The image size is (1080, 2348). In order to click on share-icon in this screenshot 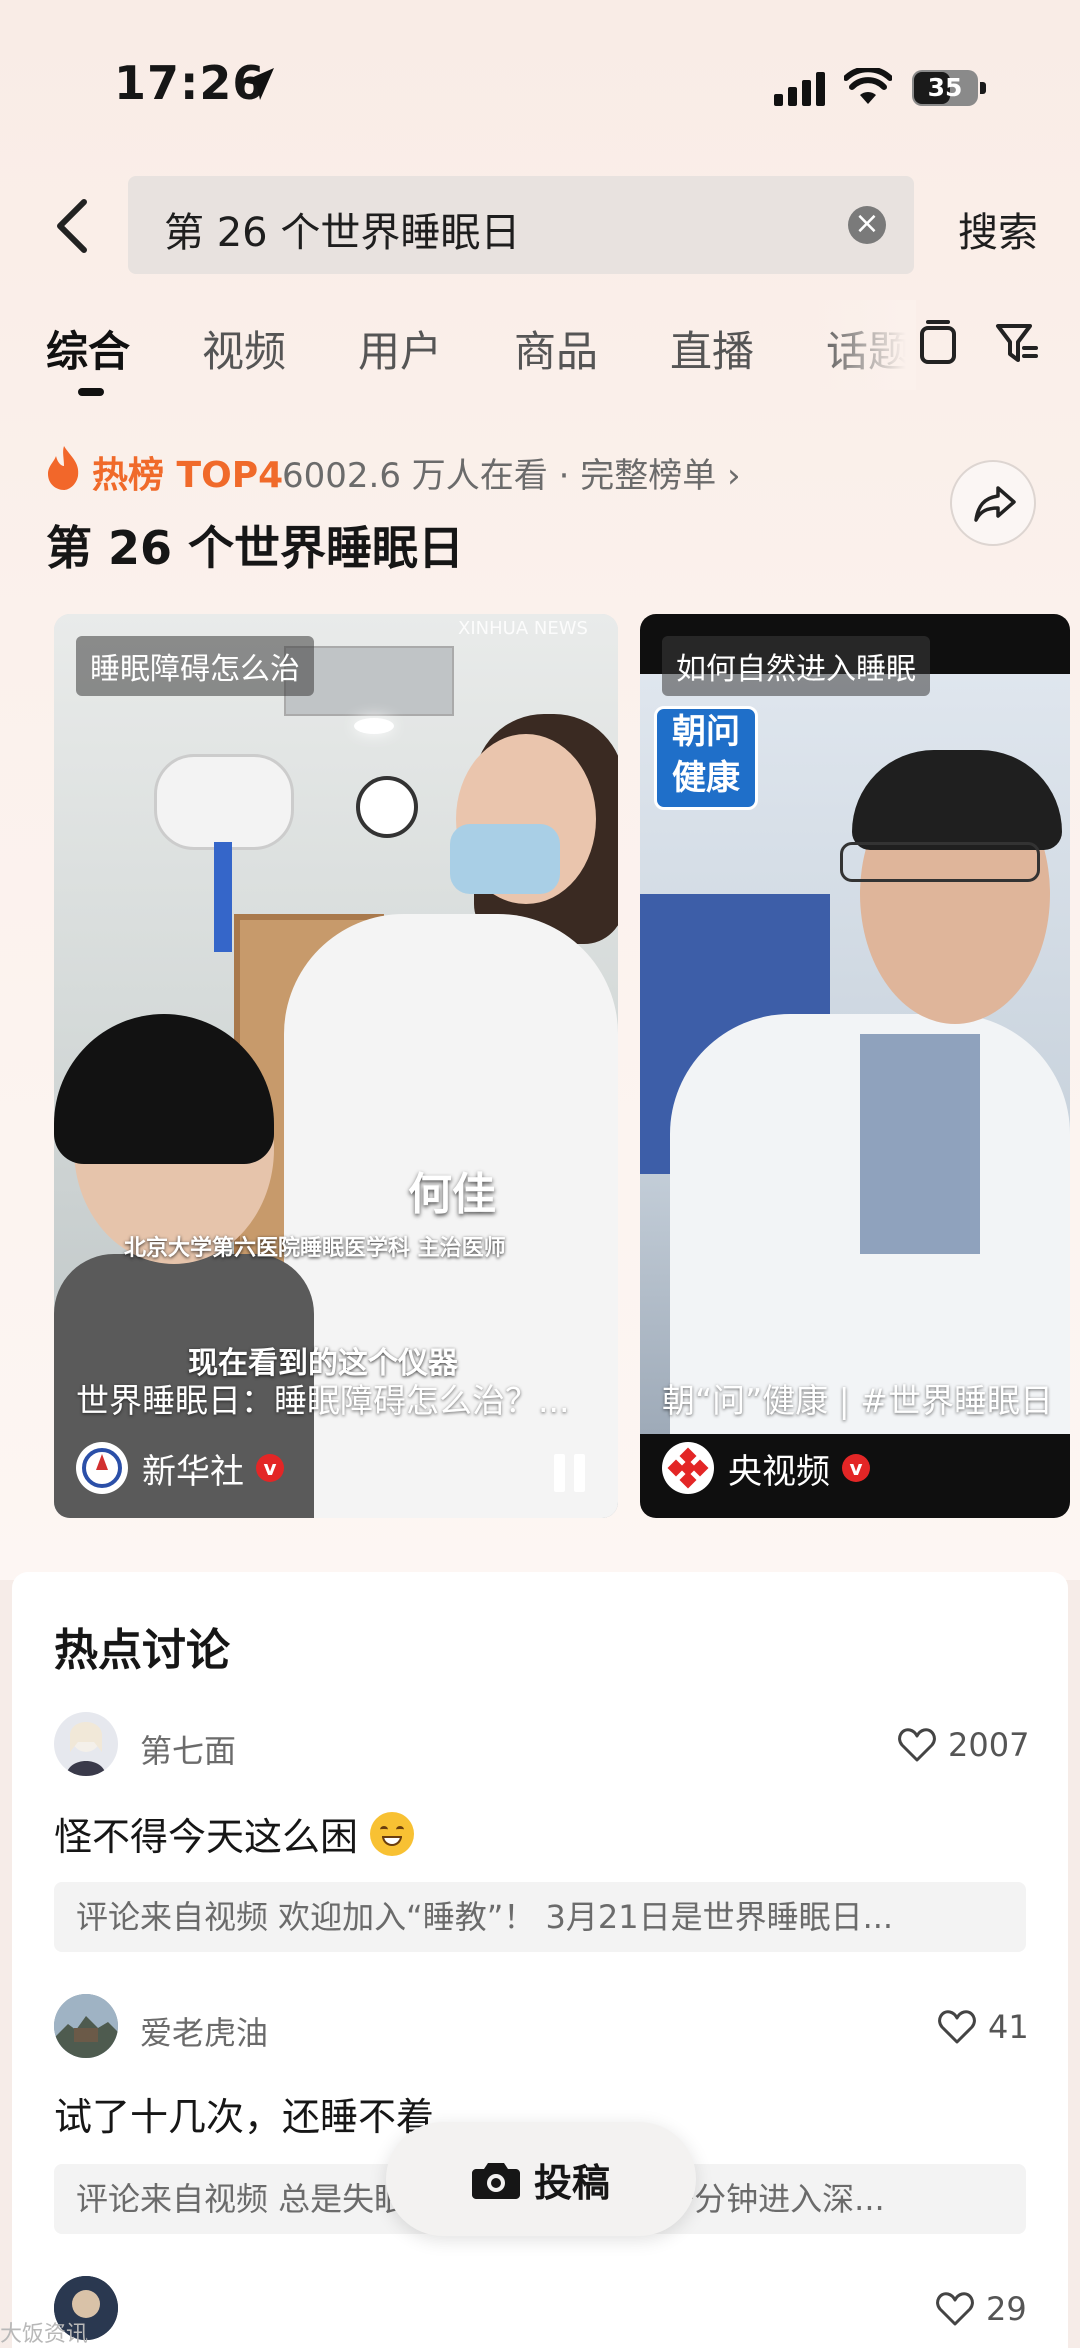, I will do `click(995, 504)`.